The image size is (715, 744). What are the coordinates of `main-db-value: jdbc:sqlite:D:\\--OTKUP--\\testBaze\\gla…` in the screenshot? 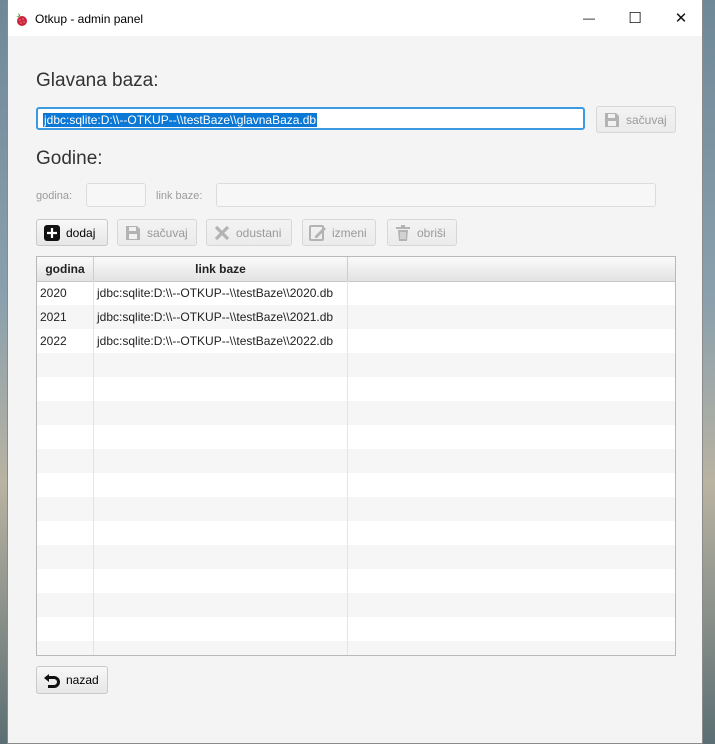 It's located at (180, 120).